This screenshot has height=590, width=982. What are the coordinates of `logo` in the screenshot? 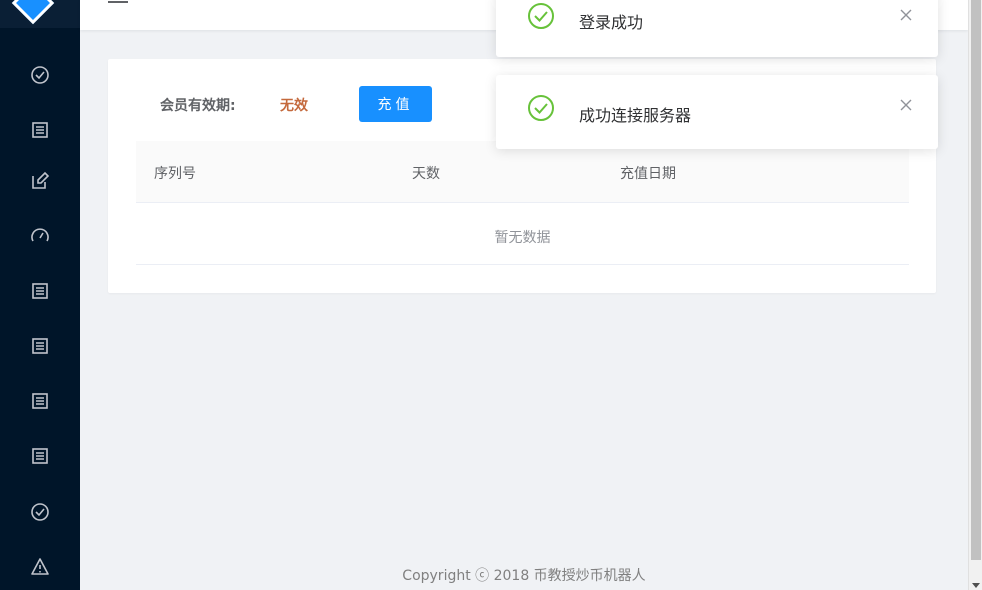 It's located at (40, 14).